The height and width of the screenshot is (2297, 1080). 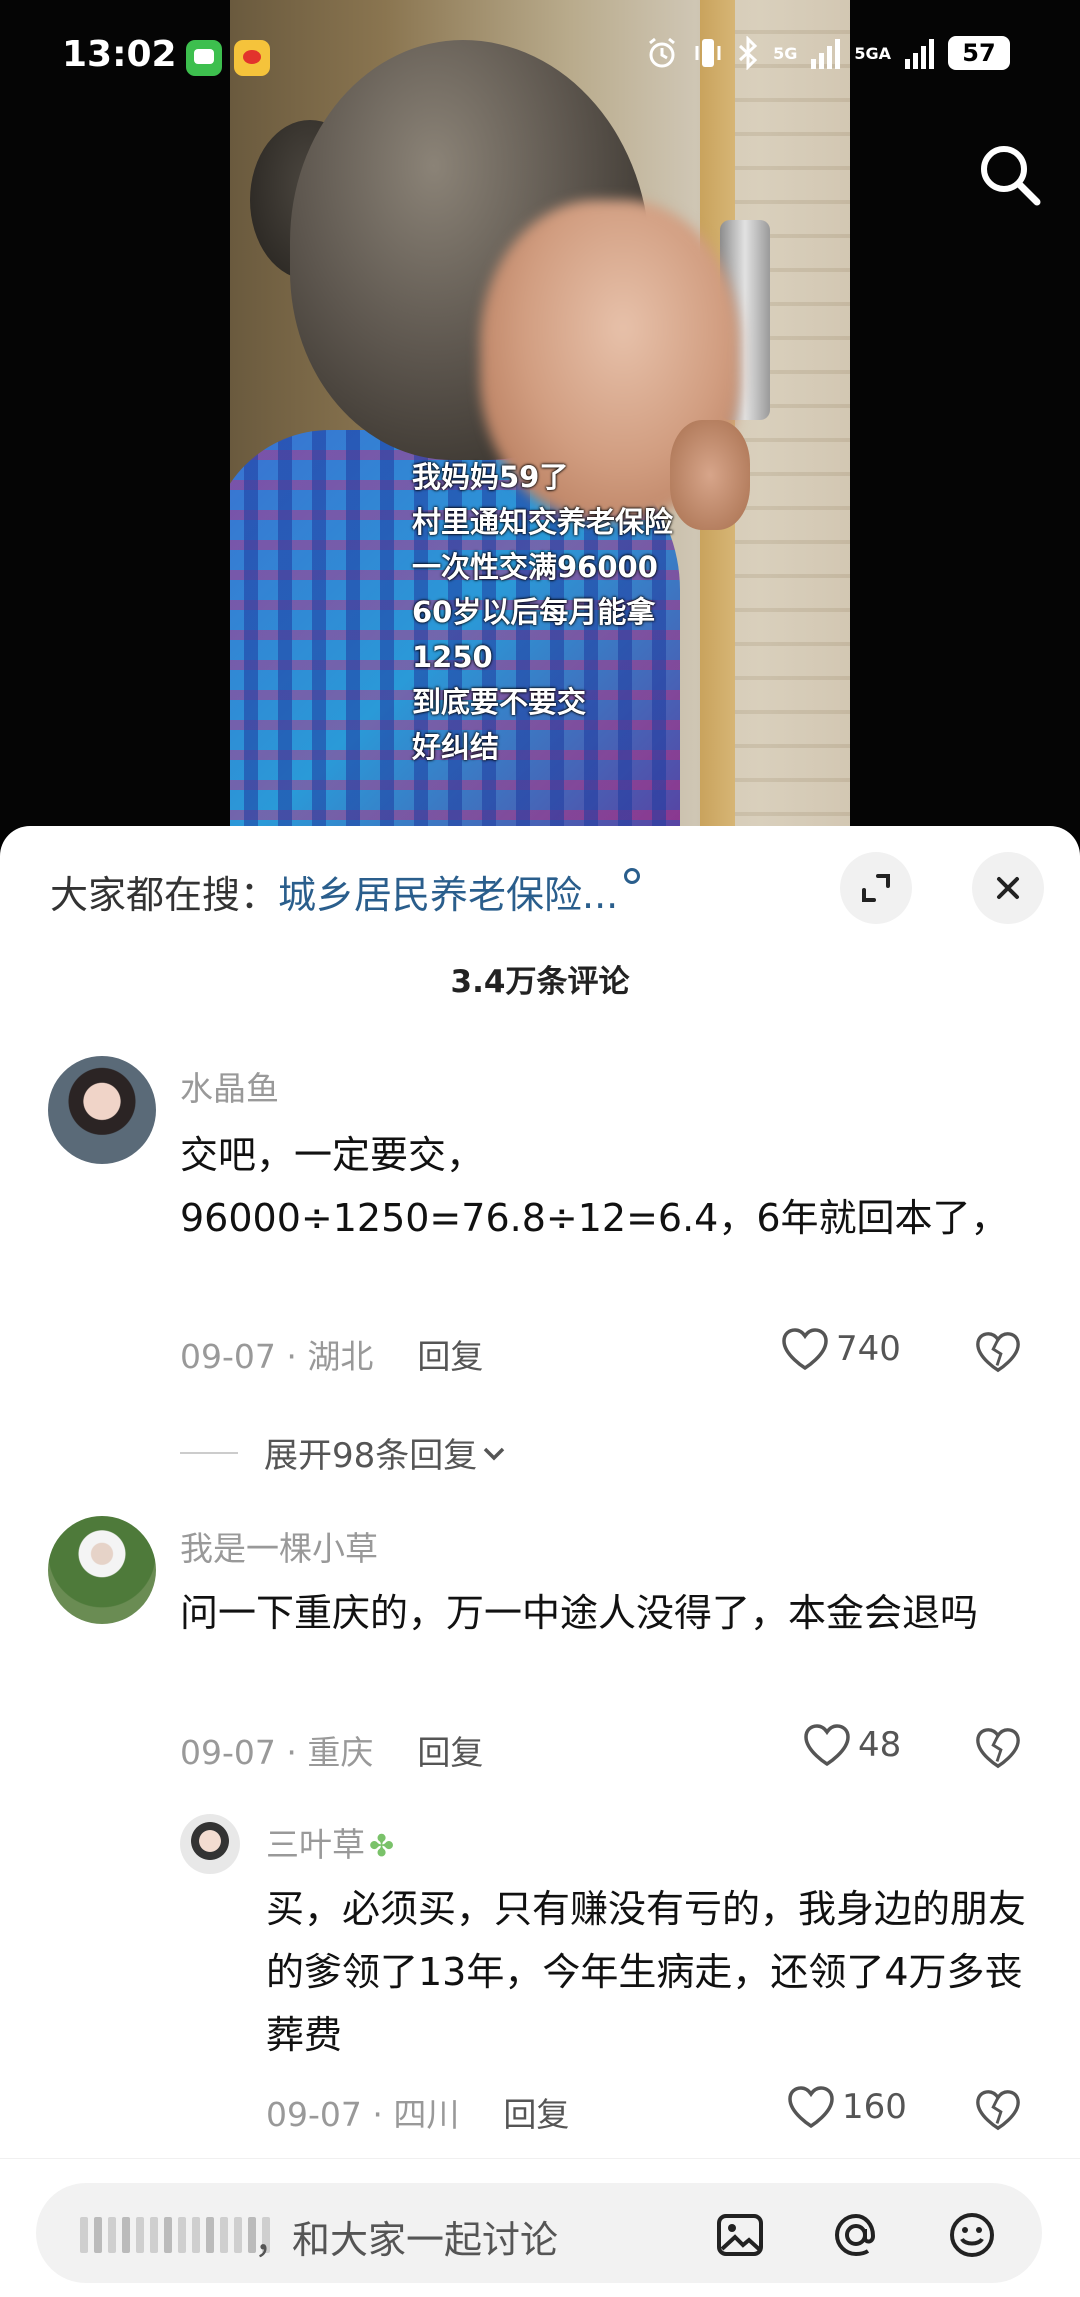 I want to click on messages-app-icon, so click(x=204, y=58).